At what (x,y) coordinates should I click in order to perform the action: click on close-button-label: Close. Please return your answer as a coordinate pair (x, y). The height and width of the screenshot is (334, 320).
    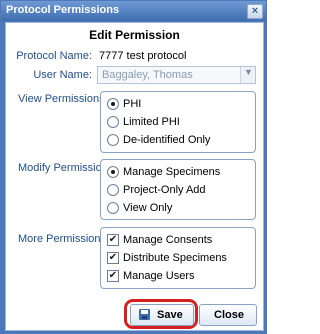
    Looking at the image, I should click on (229, 315).